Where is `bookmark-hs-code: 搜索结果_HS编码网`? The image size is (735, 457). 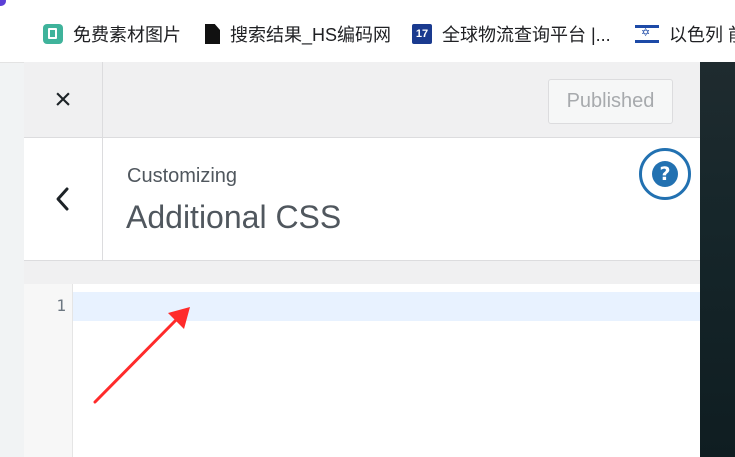 bookmark-hs-code: 搜索结果_HS编码网 is located at coordinates (298, 34).